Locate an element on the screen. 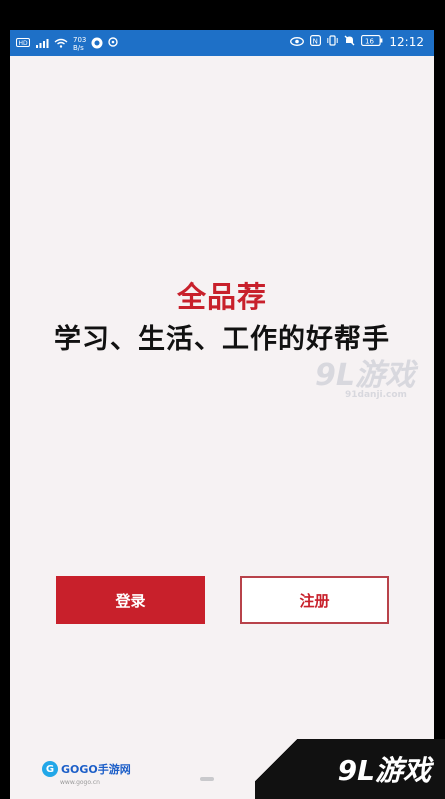 The width and height of the screenshot is (445, 799). hd-icon: HD is located at coordinates (23, 44).